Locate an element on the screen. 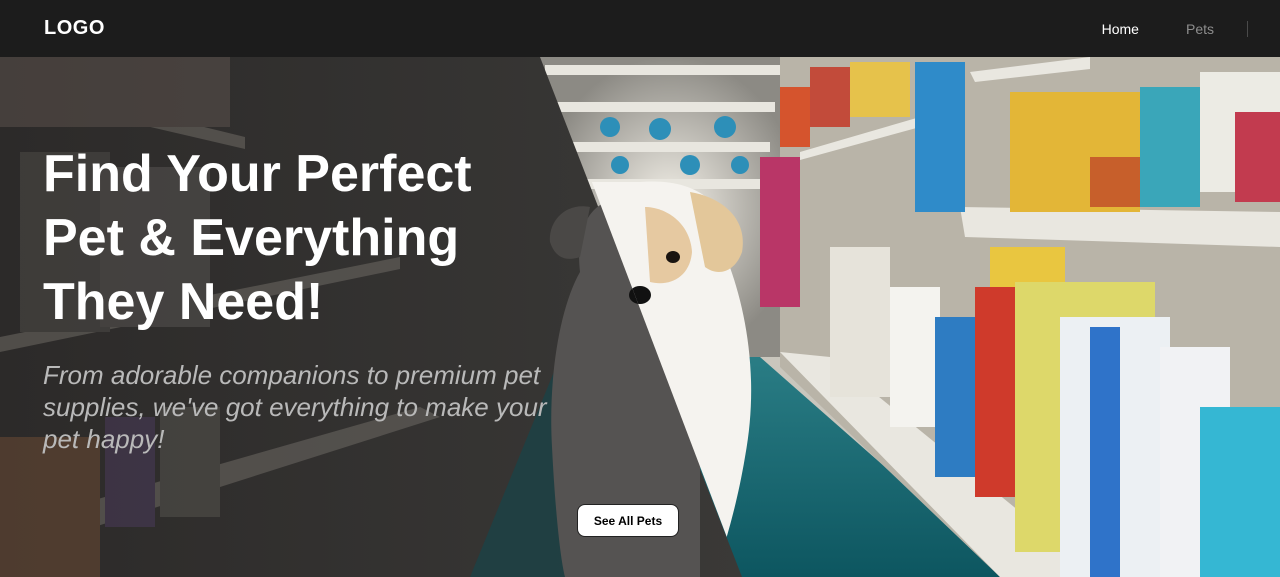 This screenshot has width=1280, height=577. nav-divider is located at coordinates (1247, 28).